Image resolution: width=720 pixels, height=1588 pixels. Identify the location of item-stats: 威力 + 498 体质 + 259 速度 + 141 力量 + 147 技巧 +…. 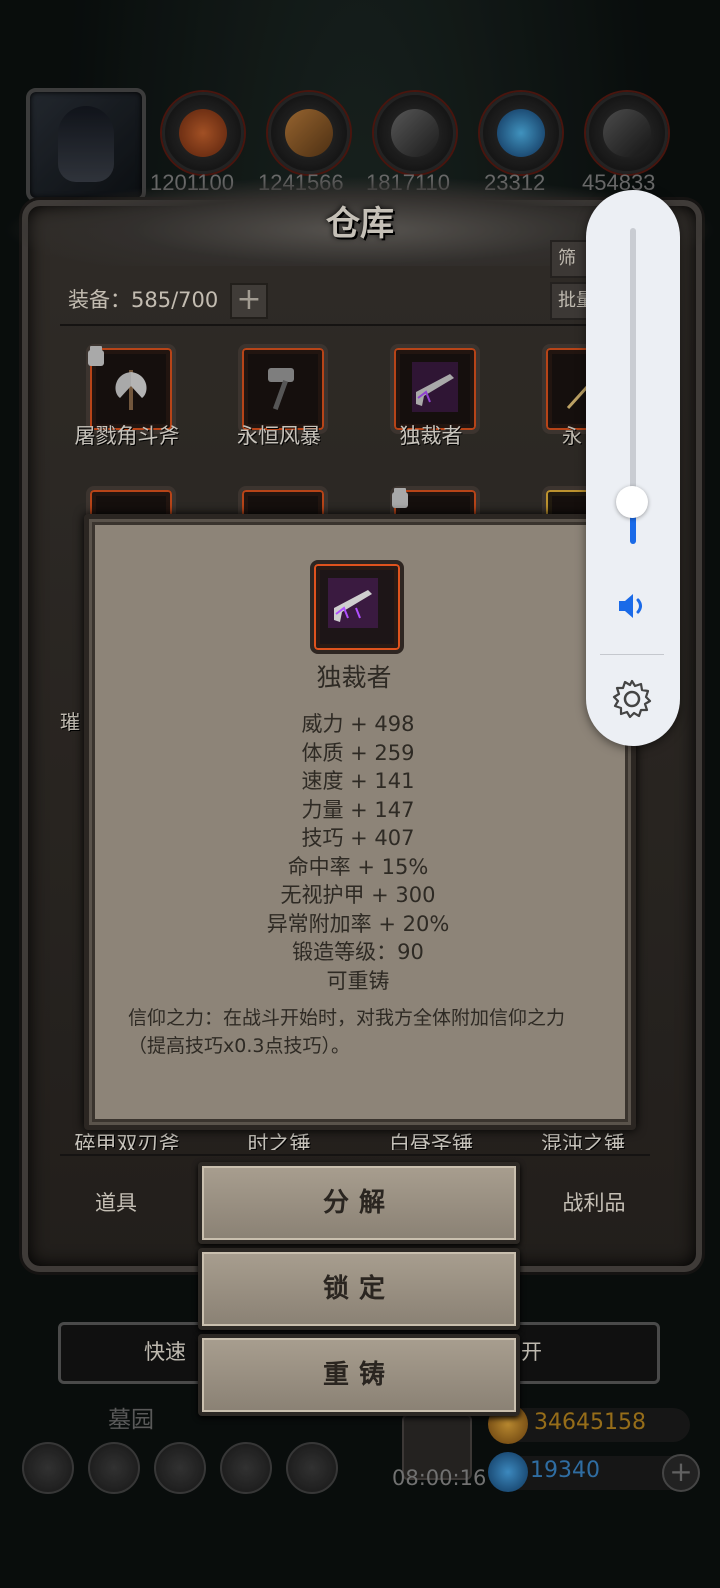
(358, 852).